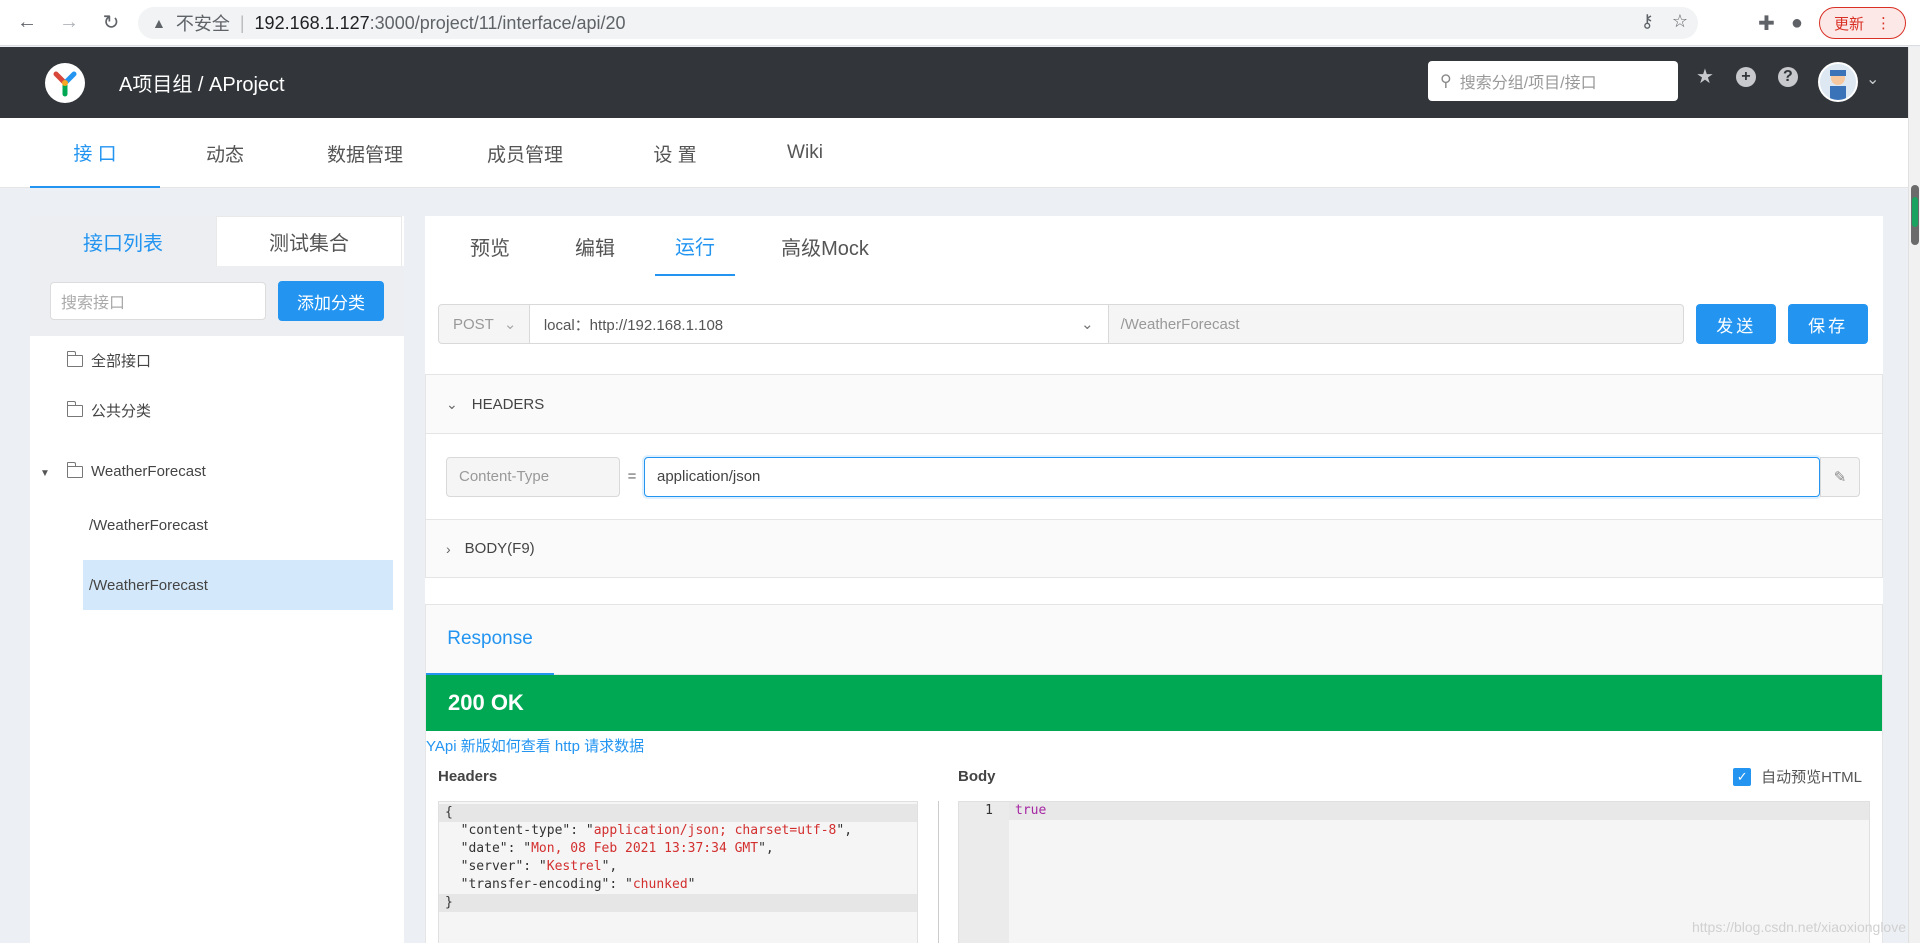 This screenshot has height=943, width=1920. I want to click on header-value-input: application/json, so click(1232, 476).